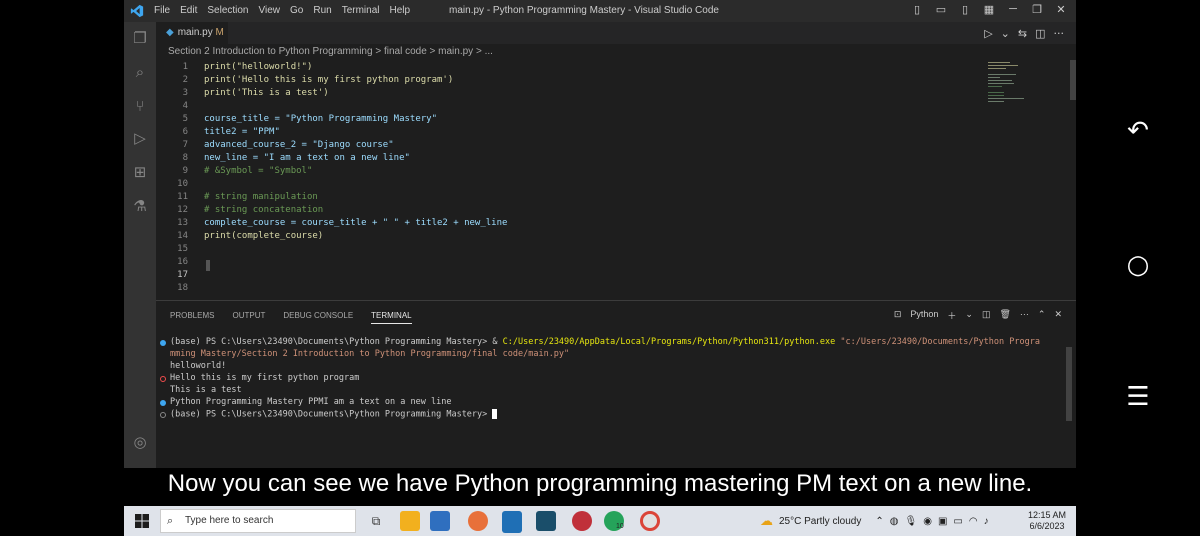  What do you see at coordinates (1022, 33) in the screenshot?
I see `compare-icon: ⇆` at bounding box center [1022, 33].